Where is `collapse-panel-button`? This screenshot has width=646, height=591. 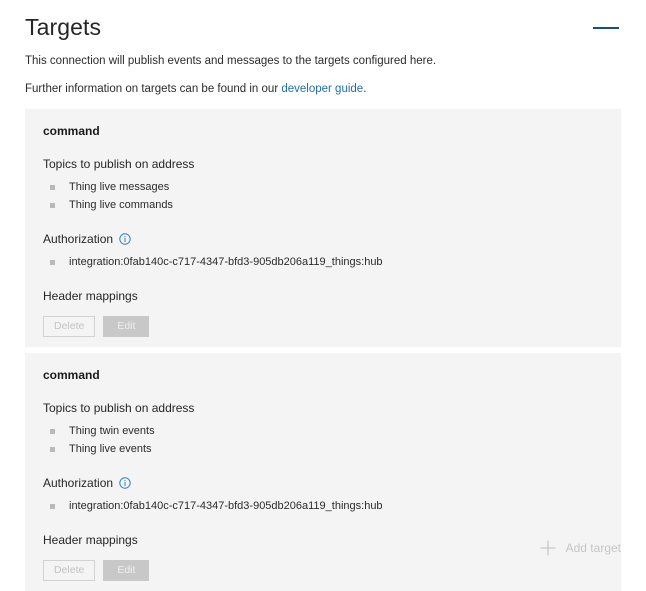
collapse-panel-button is located at coordinates (607, 28).